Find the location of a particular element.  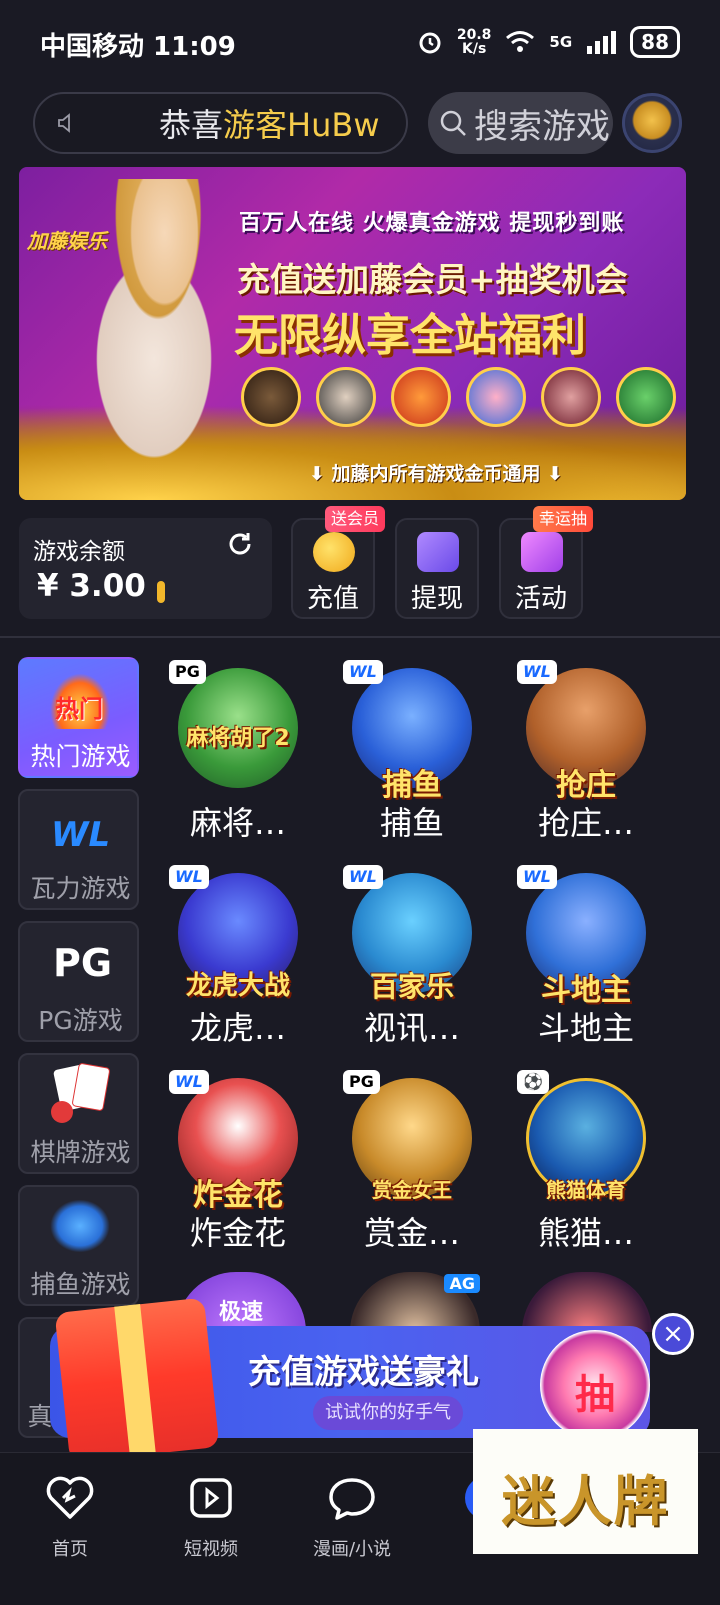

signal-icon is located at coordinates (602, 42).